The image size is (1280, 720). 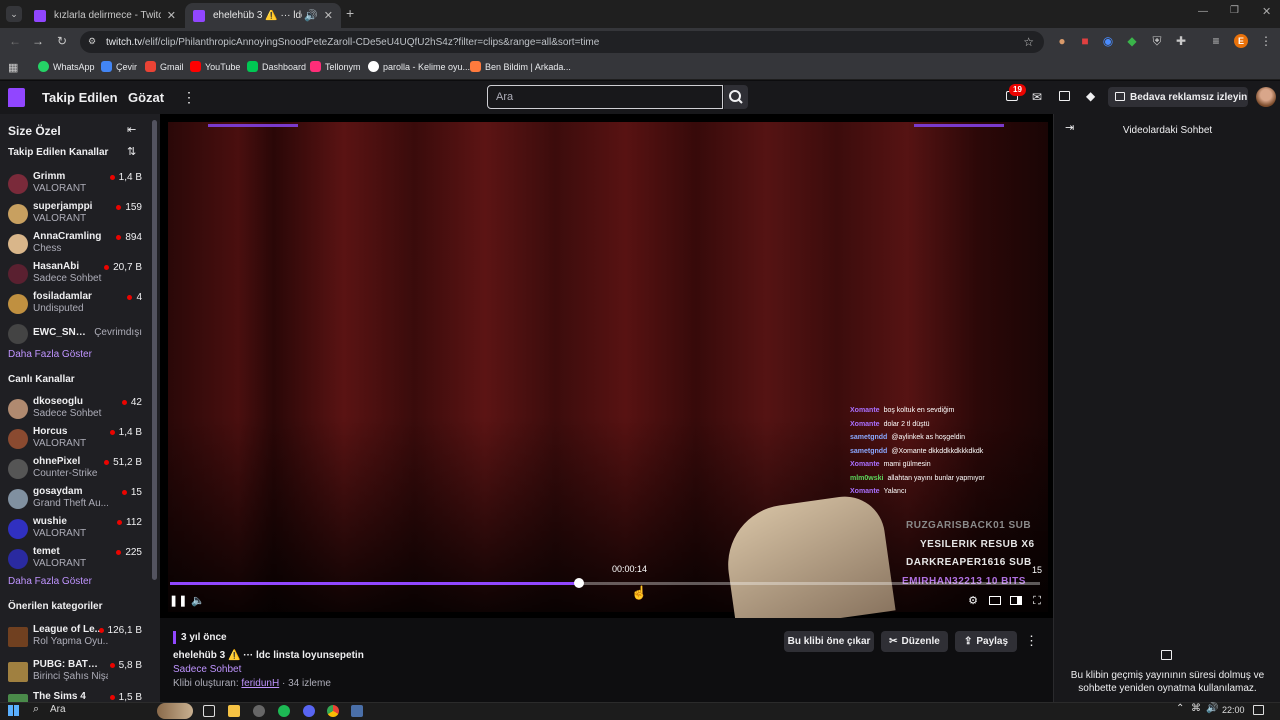 What do you see at coordinates (1085, 41) in the screenshot?
I see `extension-icon: ■` at bounding box center [1085, 41].